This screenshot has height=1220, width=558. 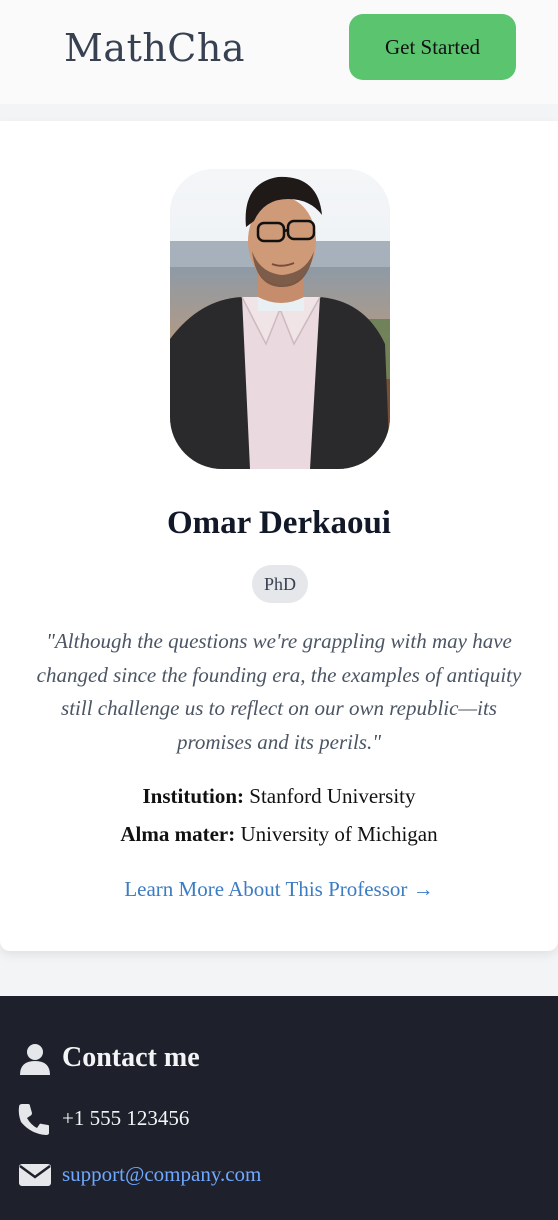 I want to click on professor-name: Omar Derkaoui, so click(x=279, y=523).